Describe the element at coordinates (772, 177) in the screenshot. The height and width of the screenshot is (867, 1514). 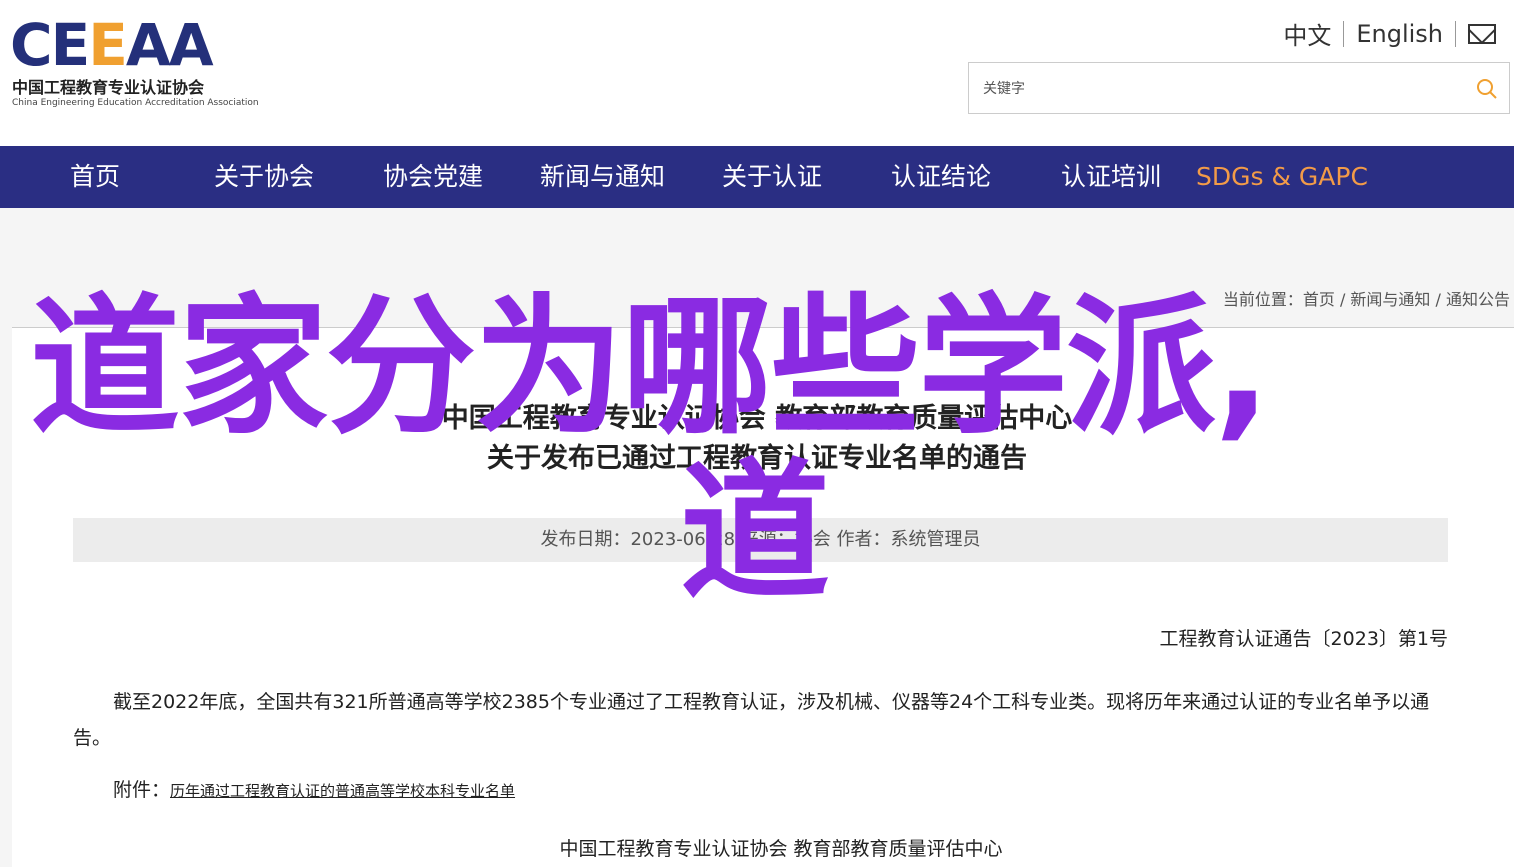
I see `nav-about-accreditation: 关于认证` at that location.